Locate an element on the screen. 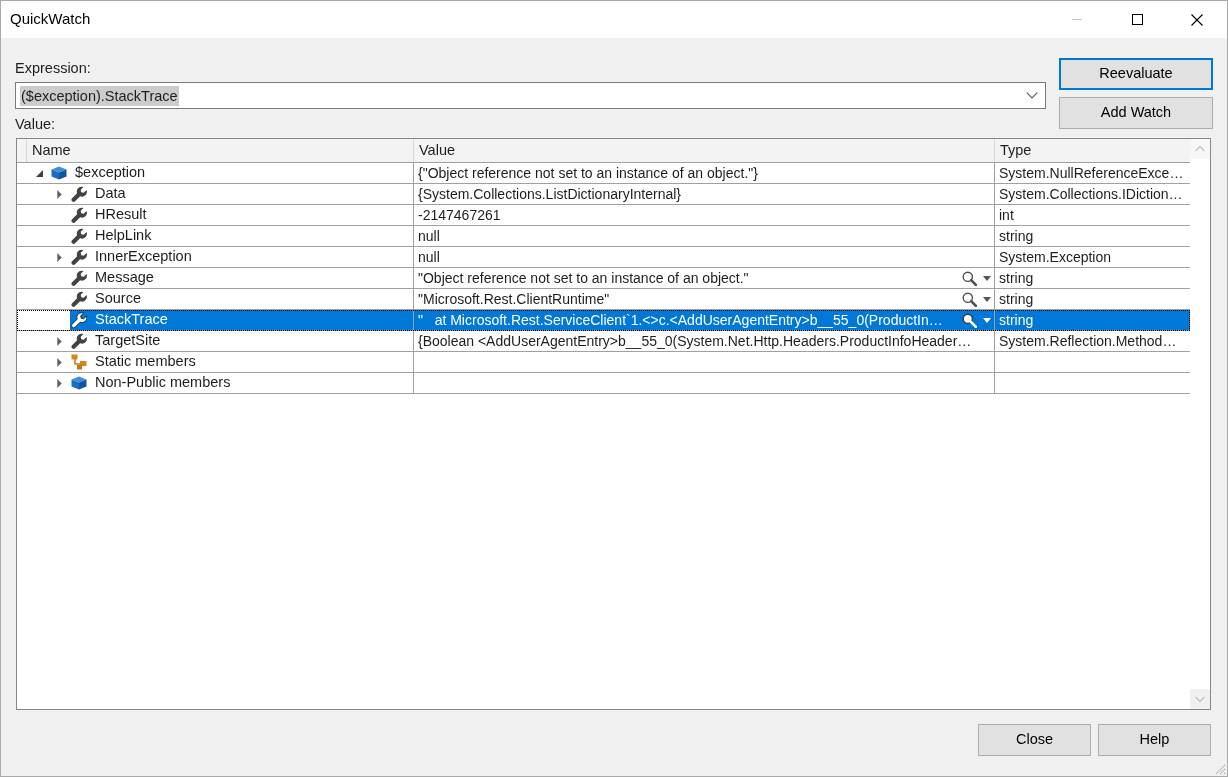 This screenshot has width=1228, height=777. dialog-button: Reevaluate is located at coordinates (1136, 74).